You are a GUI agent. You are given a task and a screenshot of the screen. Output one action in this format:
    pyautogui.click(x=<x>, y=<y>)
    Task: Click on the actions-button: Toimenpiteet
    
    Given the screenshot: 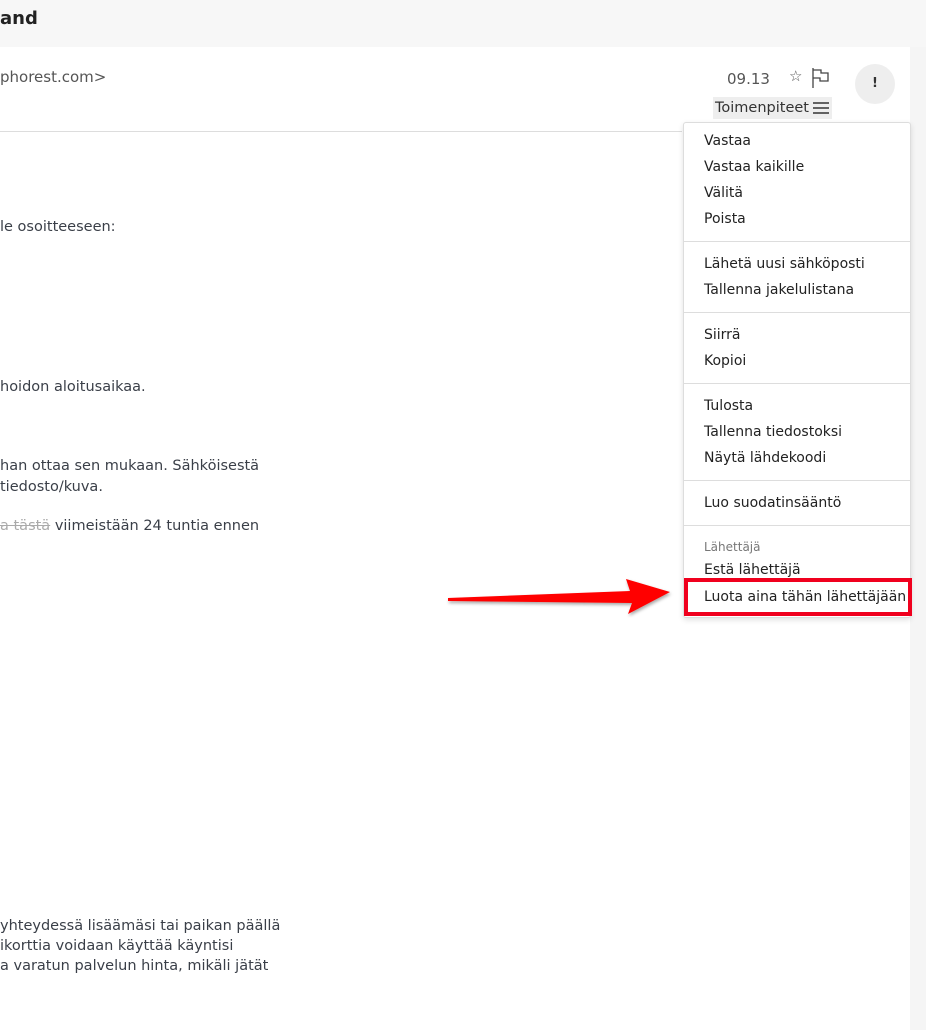 What is the action you would take?
    pyautogui.click(x=772, y=108)
    